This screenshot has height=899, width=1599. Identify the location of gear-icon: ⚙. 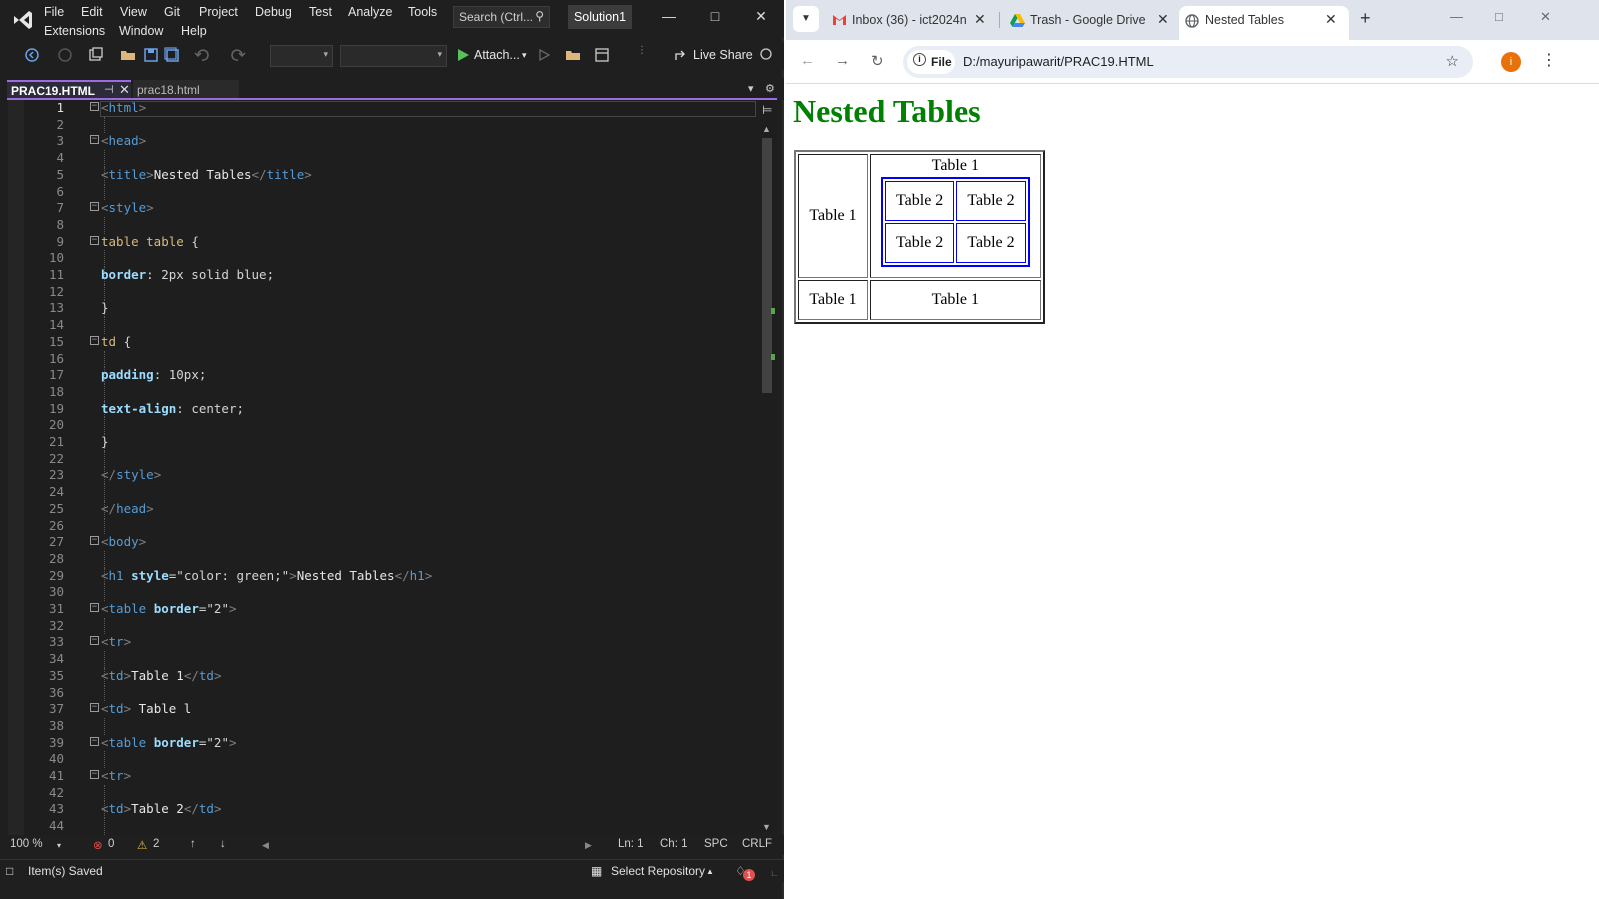
(770, 88).